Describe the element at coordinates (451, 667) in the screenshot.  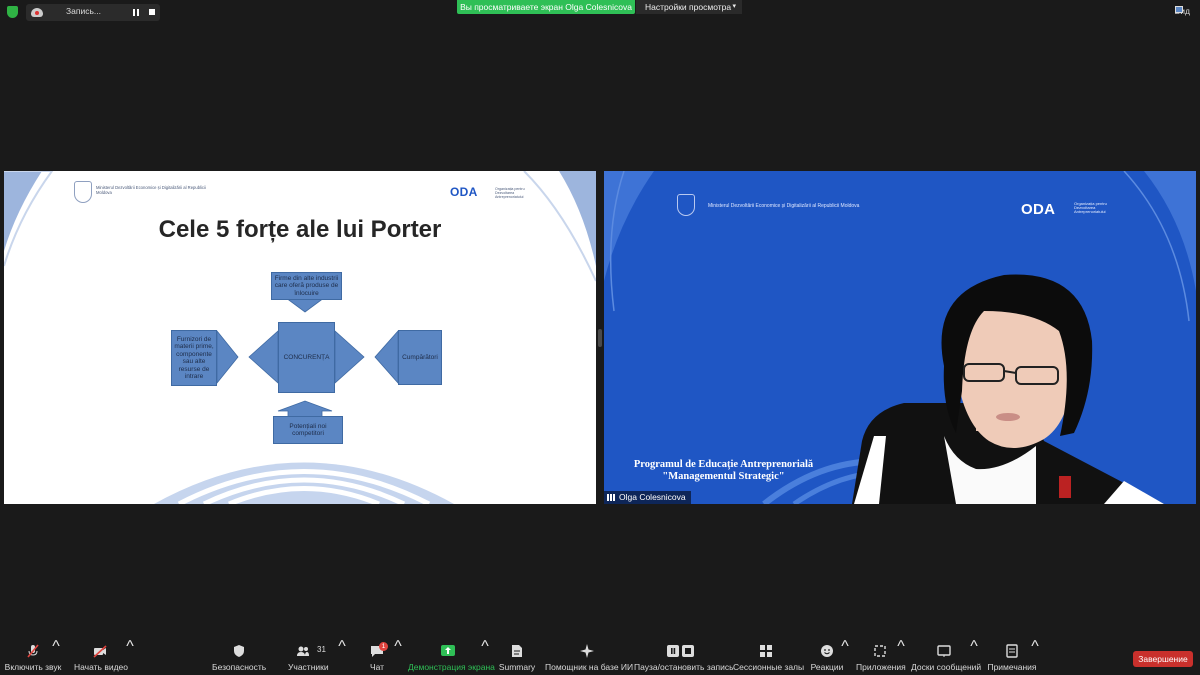
I see `share-screen-label: Демонстрация экрана` at that location.